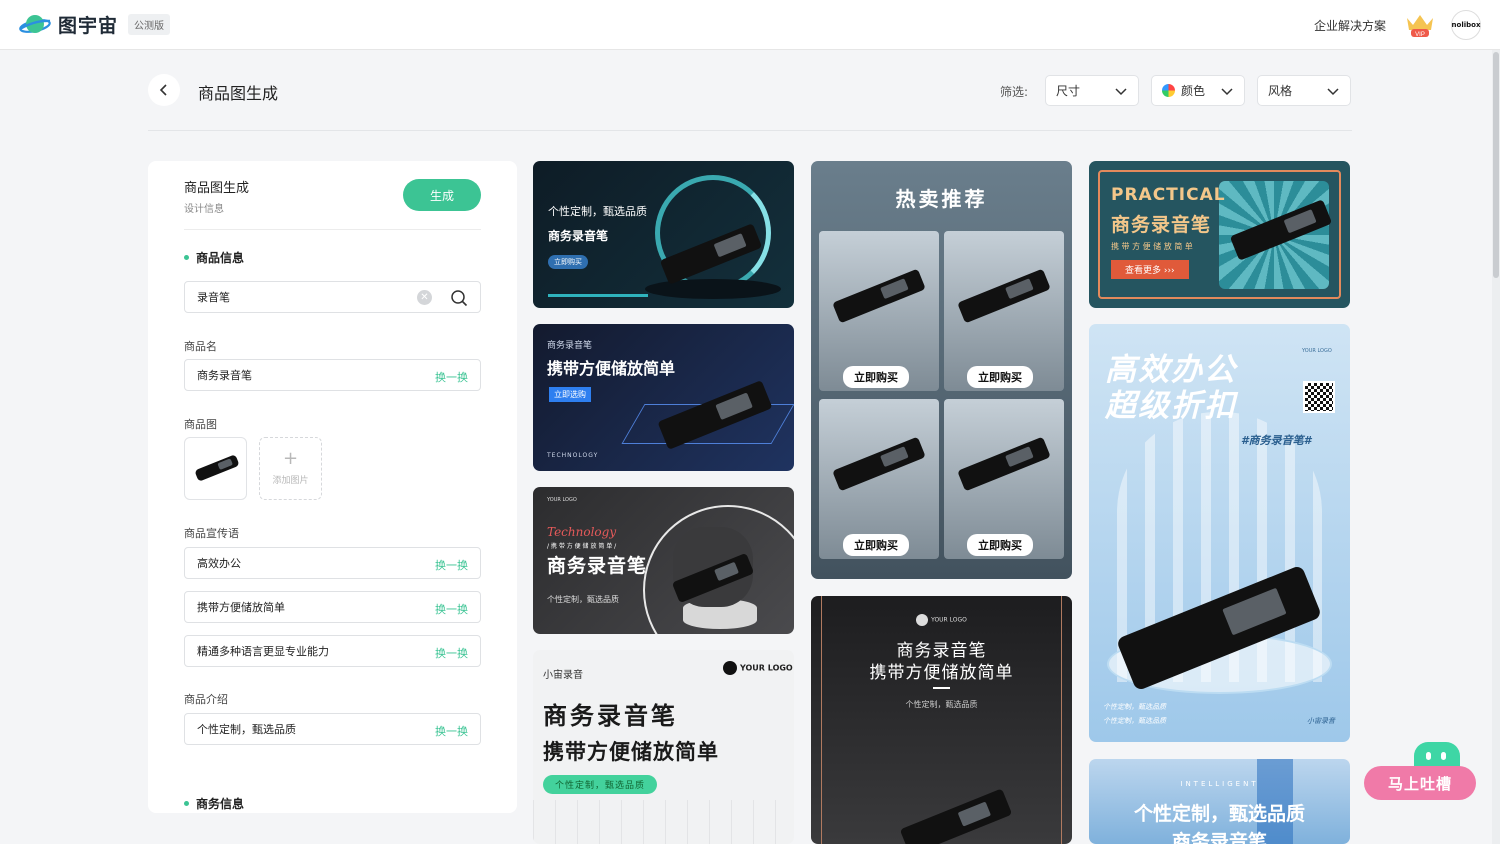  Describe the element at coordinates (562, 500) in the screenshot. I see `card3-logo: YOUR LOGO` at that location.